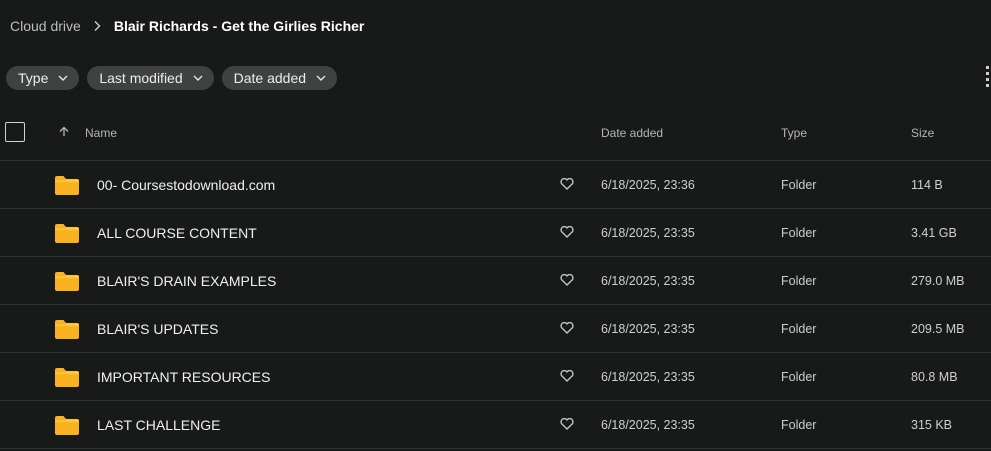  I want to click on column-header-type: Type, so click(794, 133).